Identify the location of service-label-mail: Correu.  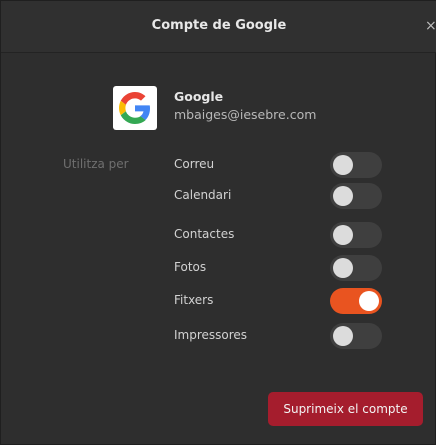
(194, 164).